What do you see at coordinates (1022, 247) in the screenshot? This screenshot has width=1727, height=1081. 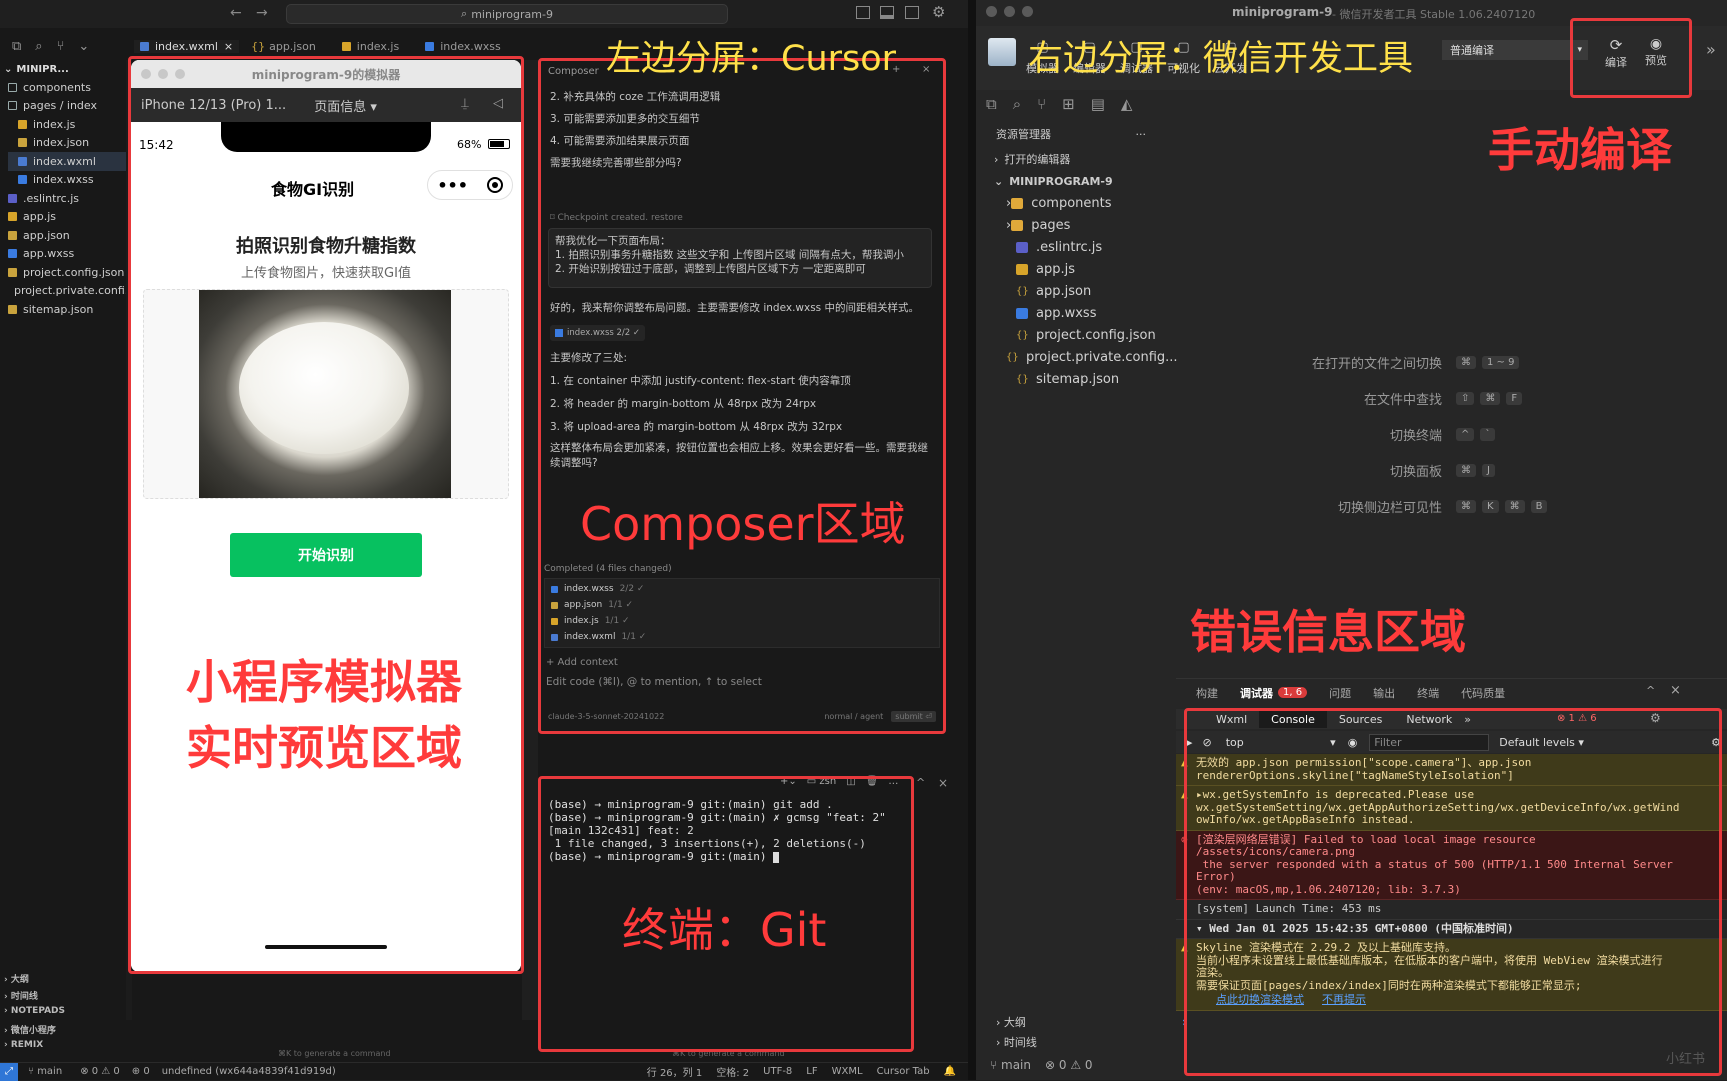 I see `eslint-file-icon` at bounding box center [1022, 247].